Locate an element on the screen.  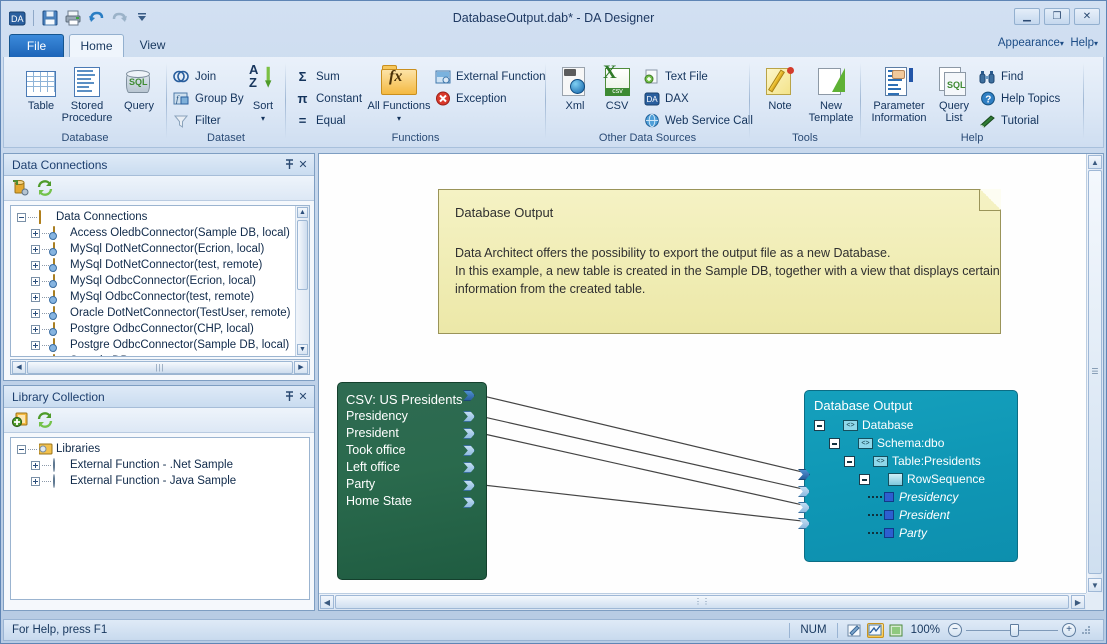
add-library-icon is located at coordinates (20, 420).